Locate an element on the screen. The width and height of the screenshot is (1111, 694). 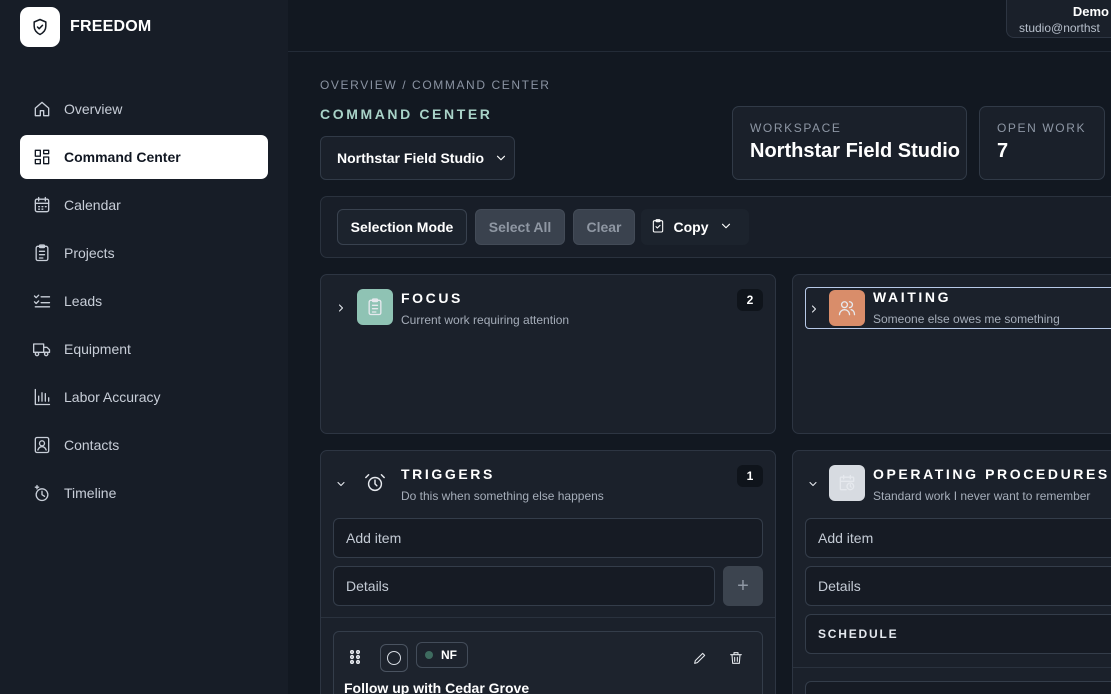
trigger-item-card: NF Follow up with Cedar Grove is located at coordinates (548, 662).